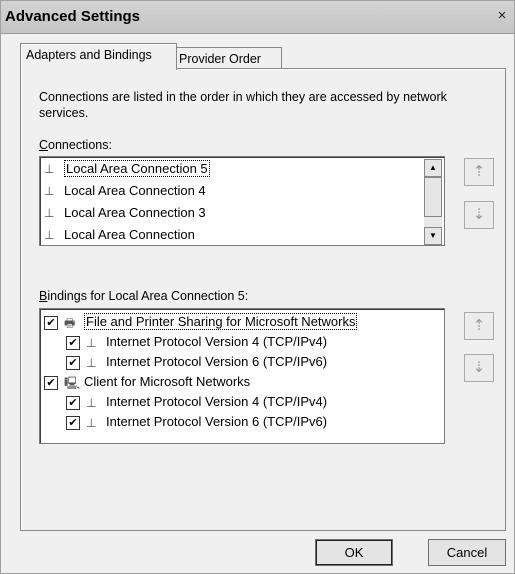  Describe the element at coordinates (467, 552) in the screenshot. I see `cancel-button: Cancel` at that location.